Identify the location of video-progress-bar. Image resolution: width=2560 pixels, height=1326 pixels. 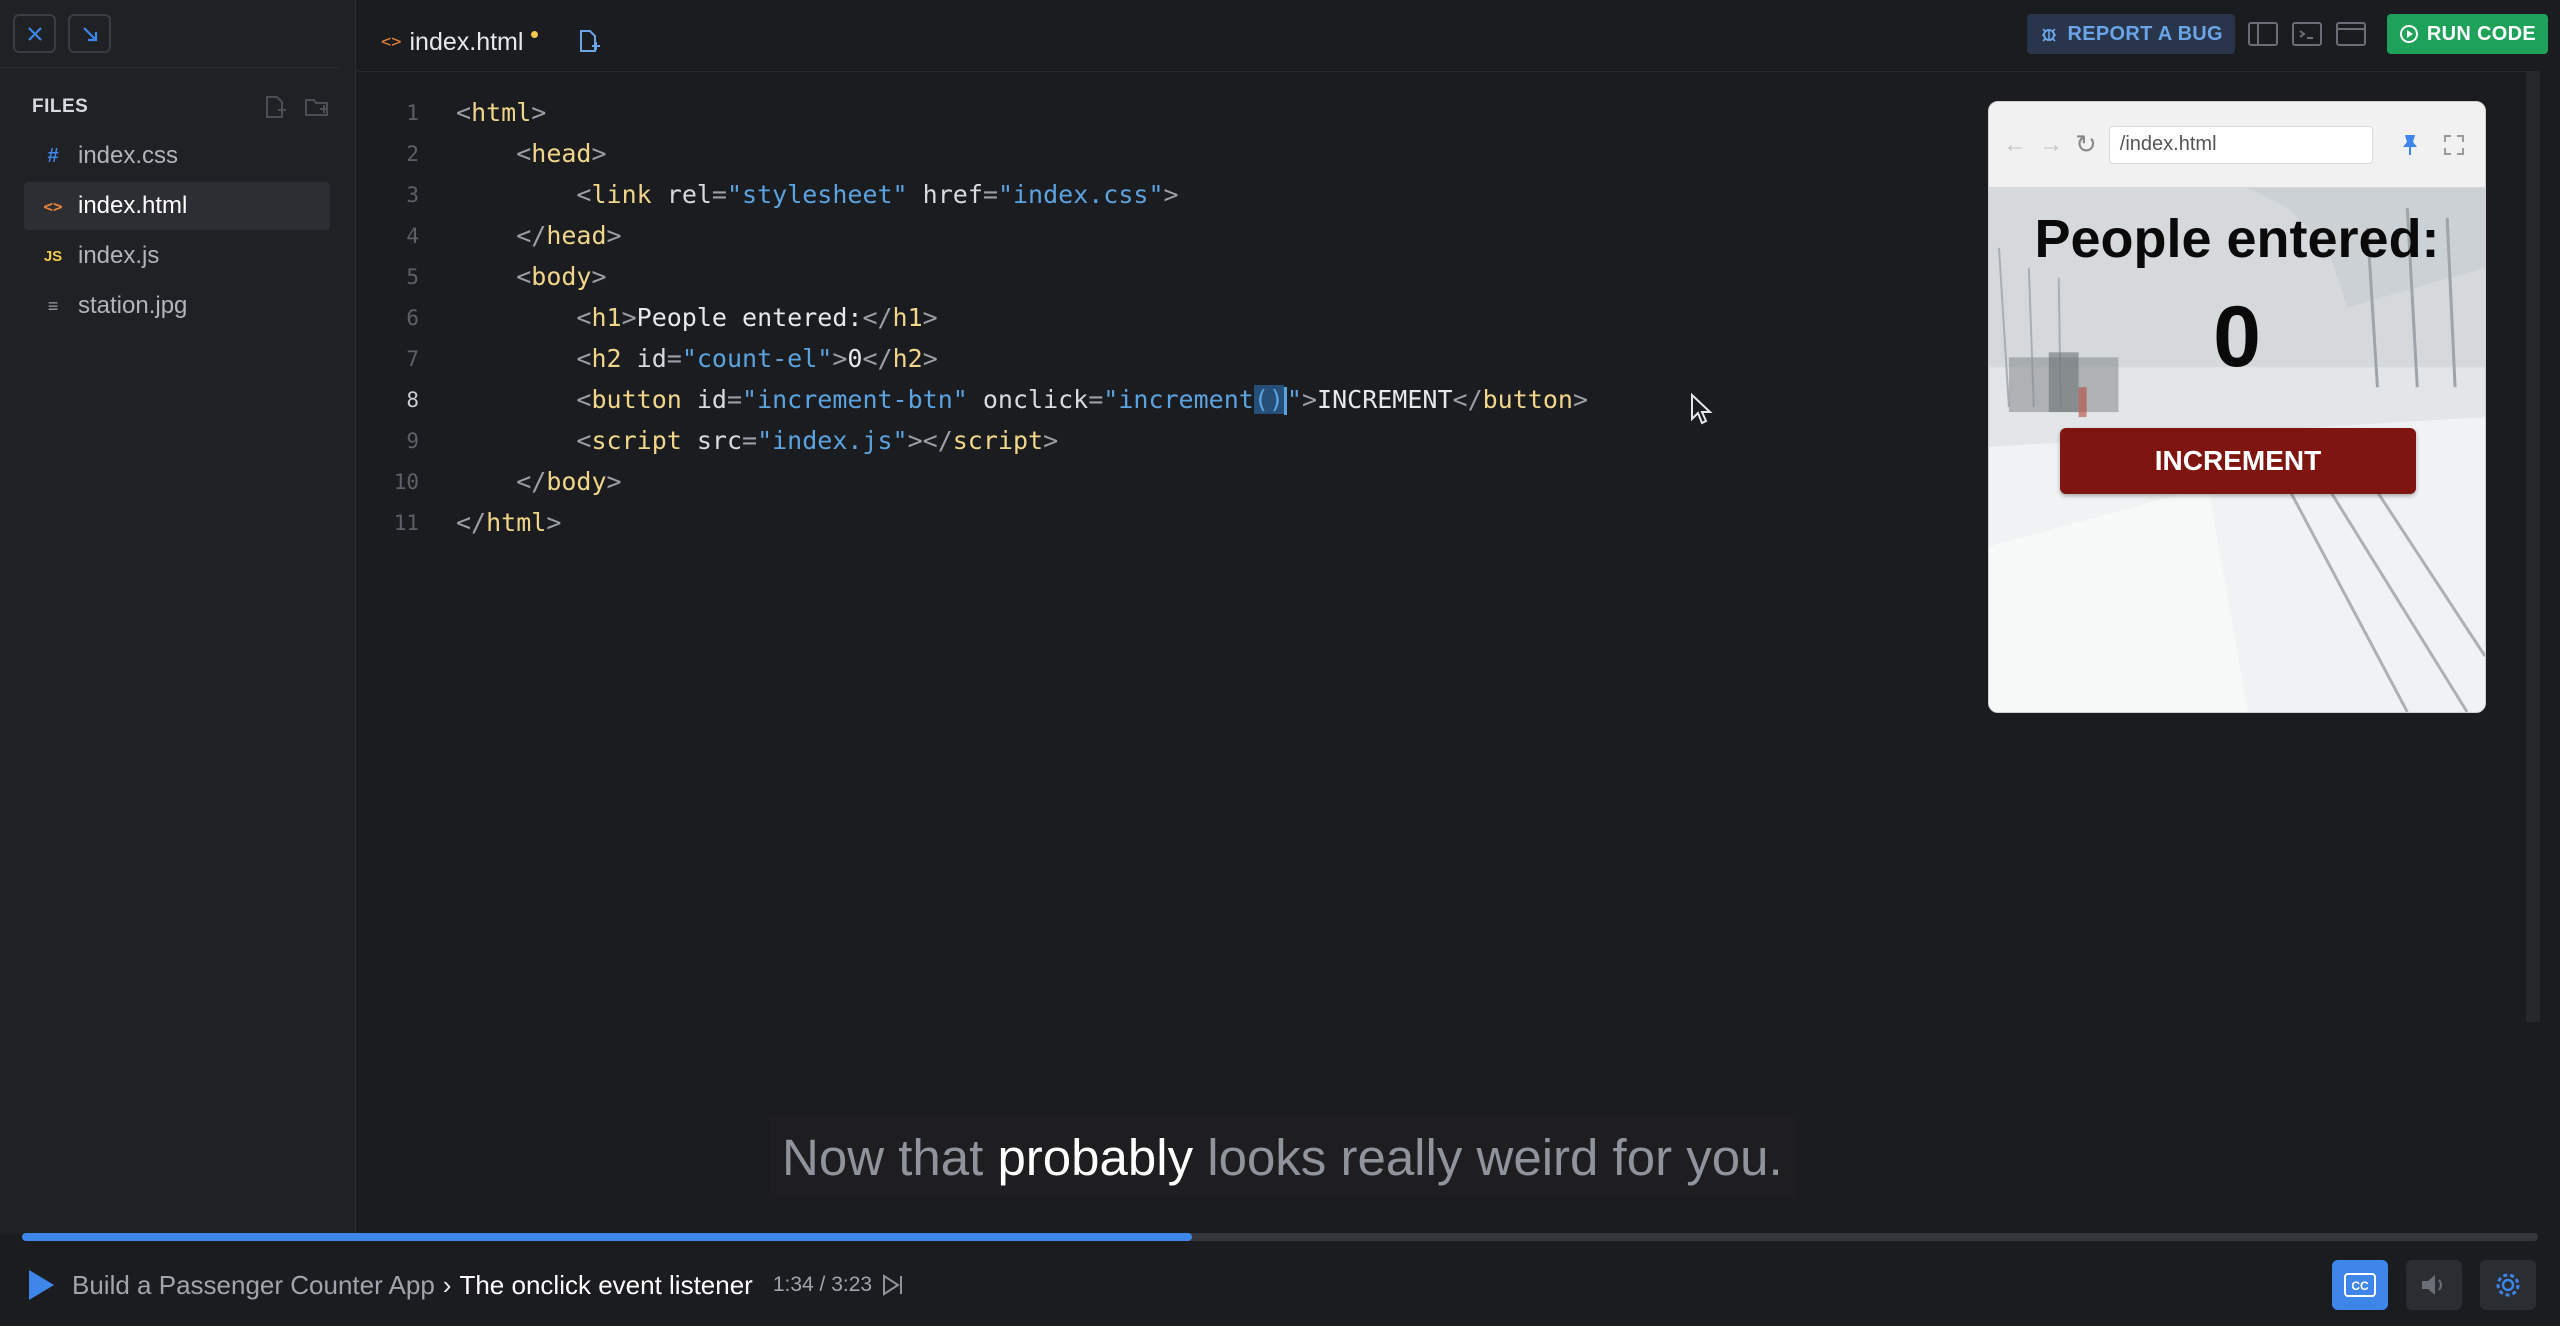
(1280, 1237).